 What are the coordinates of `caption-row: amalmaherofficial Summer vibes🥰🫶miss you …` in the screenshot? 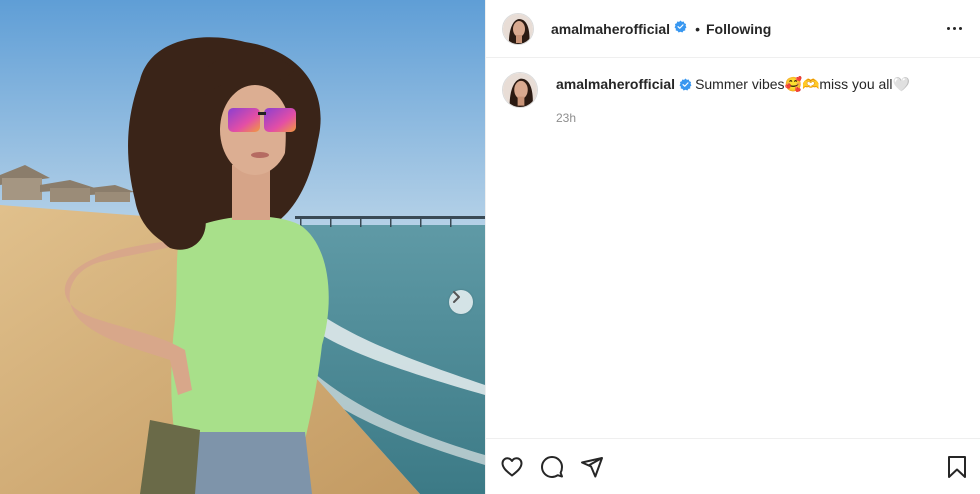 It's located at (733, 99).